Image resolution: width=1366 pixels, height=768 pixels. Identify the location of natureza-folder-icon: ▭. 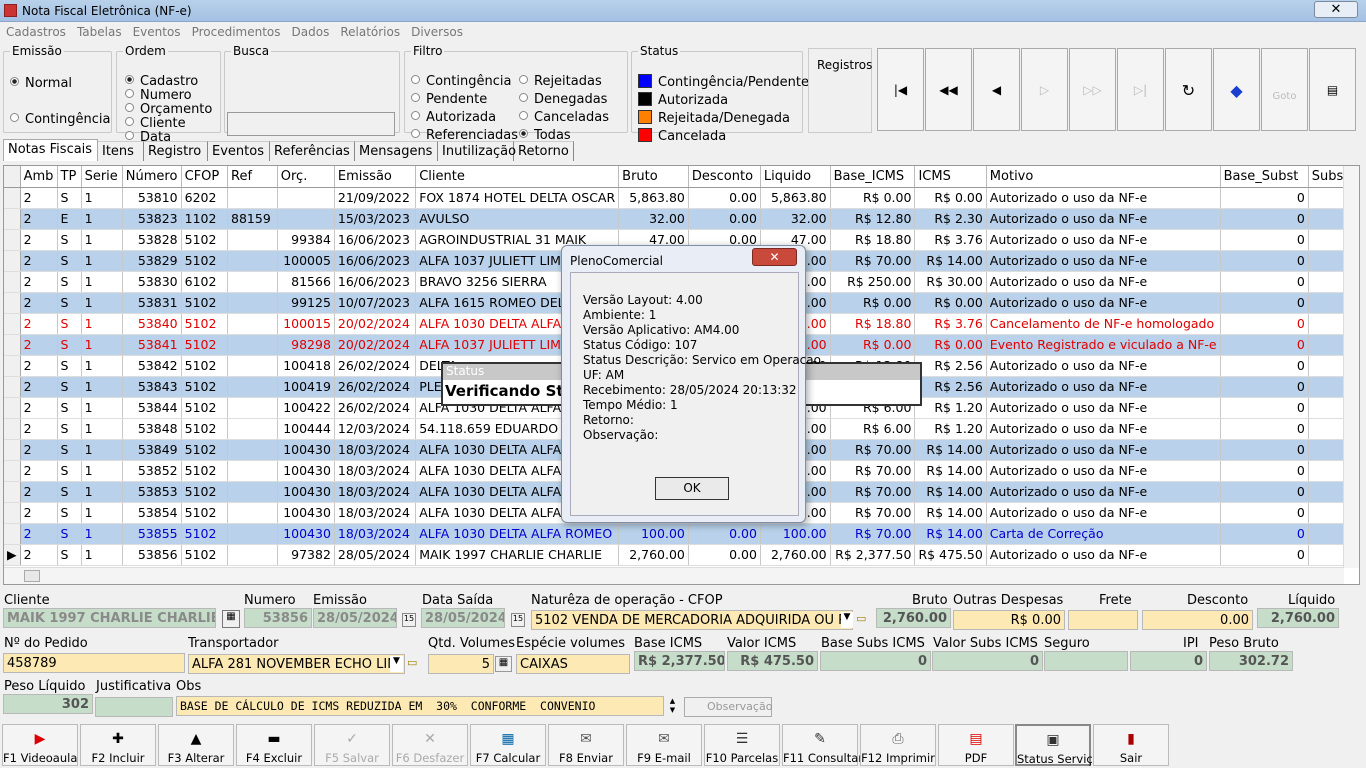
(864, 620).